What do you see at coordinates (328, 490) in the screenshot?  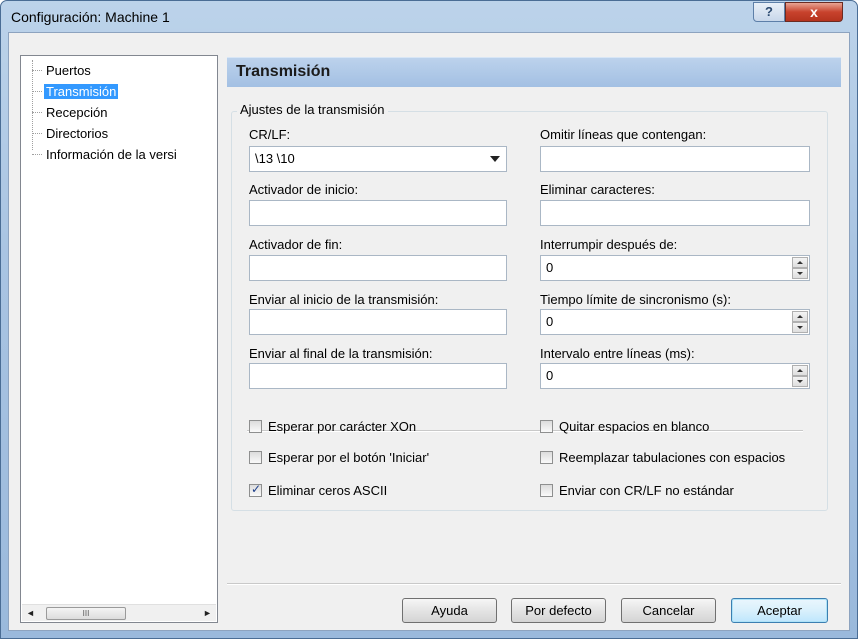 I see `checkbox-label: Eliminar ceros ASCII` at bounding box center [328, 490].